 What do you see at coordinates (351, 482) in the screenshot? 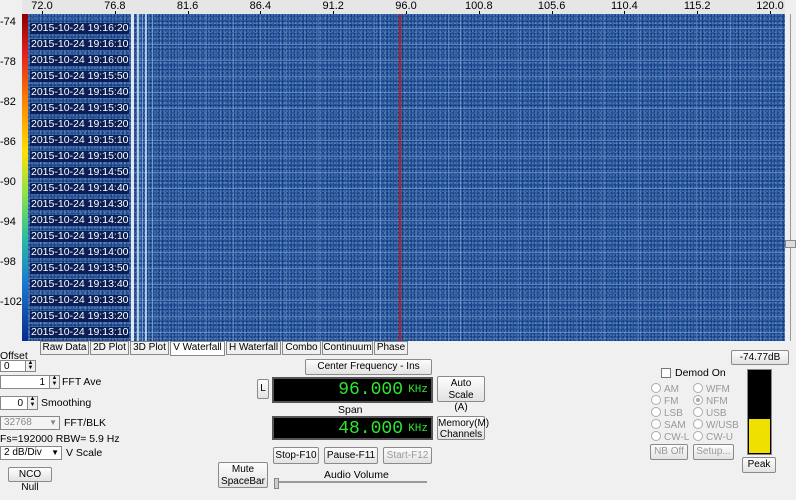
I see `audio-volume-slider` at bounding box center [351, 482].